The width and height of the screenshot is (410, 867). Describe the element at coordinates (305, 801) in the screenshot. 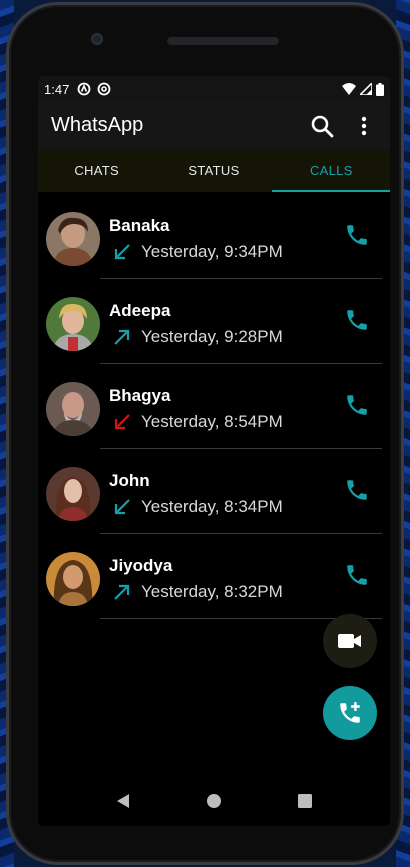

I see `recents-icon` at that location.